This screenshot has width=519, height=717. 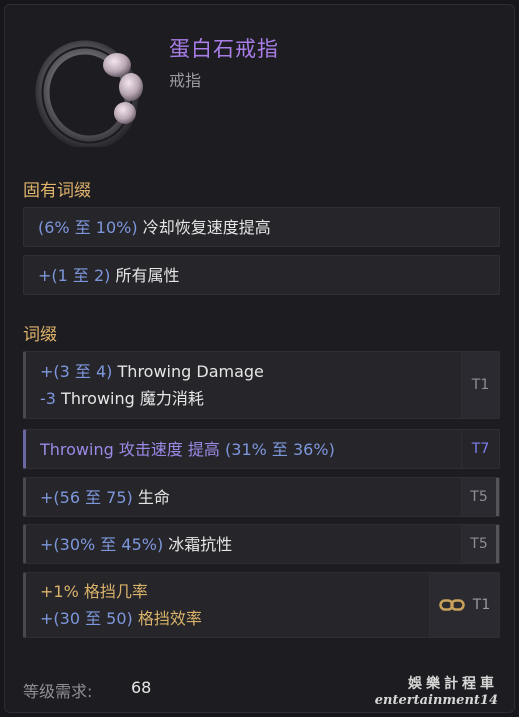 I want to click on modifier-text: 格挡几率, so click(x=113, y=591).